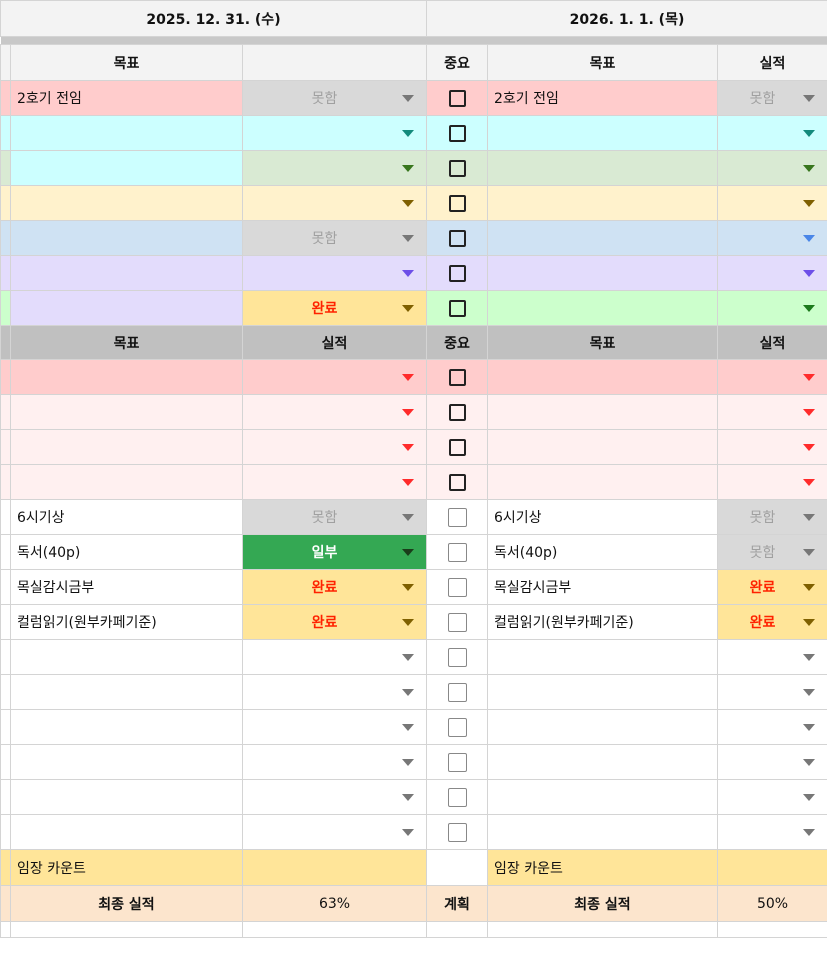  I want to click on left-count-label: 임장 카운트, so click(126, 867).